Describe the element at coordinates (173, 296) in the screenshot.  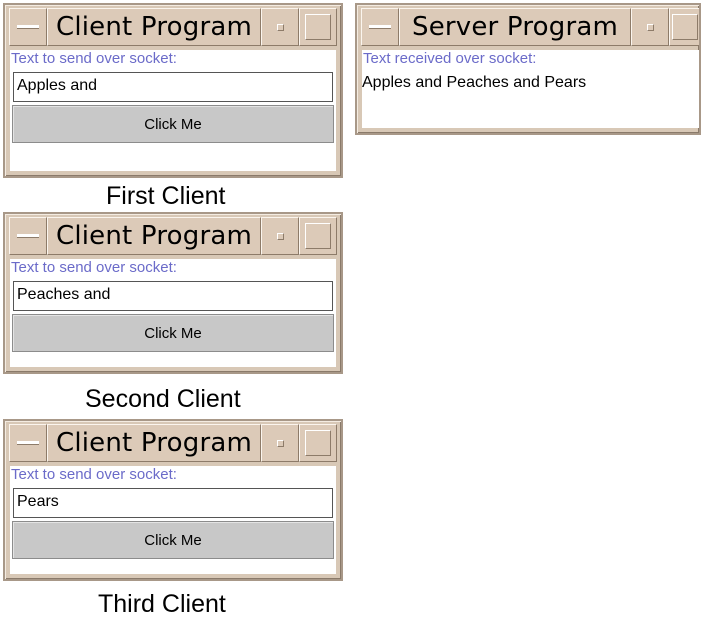
I see `send-text-field: Peaches and` at that location.